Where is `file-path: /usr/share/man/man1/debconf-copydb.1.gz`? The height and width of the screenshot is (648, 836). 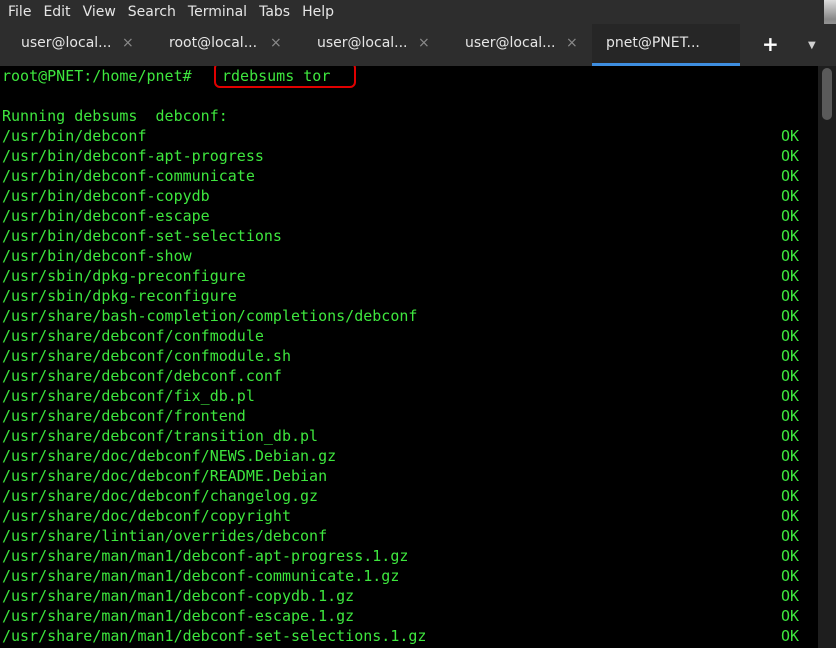 file-path: /usr/share/man/man1/debconf-copydb.1.gz is located at coordinates (178, 596).